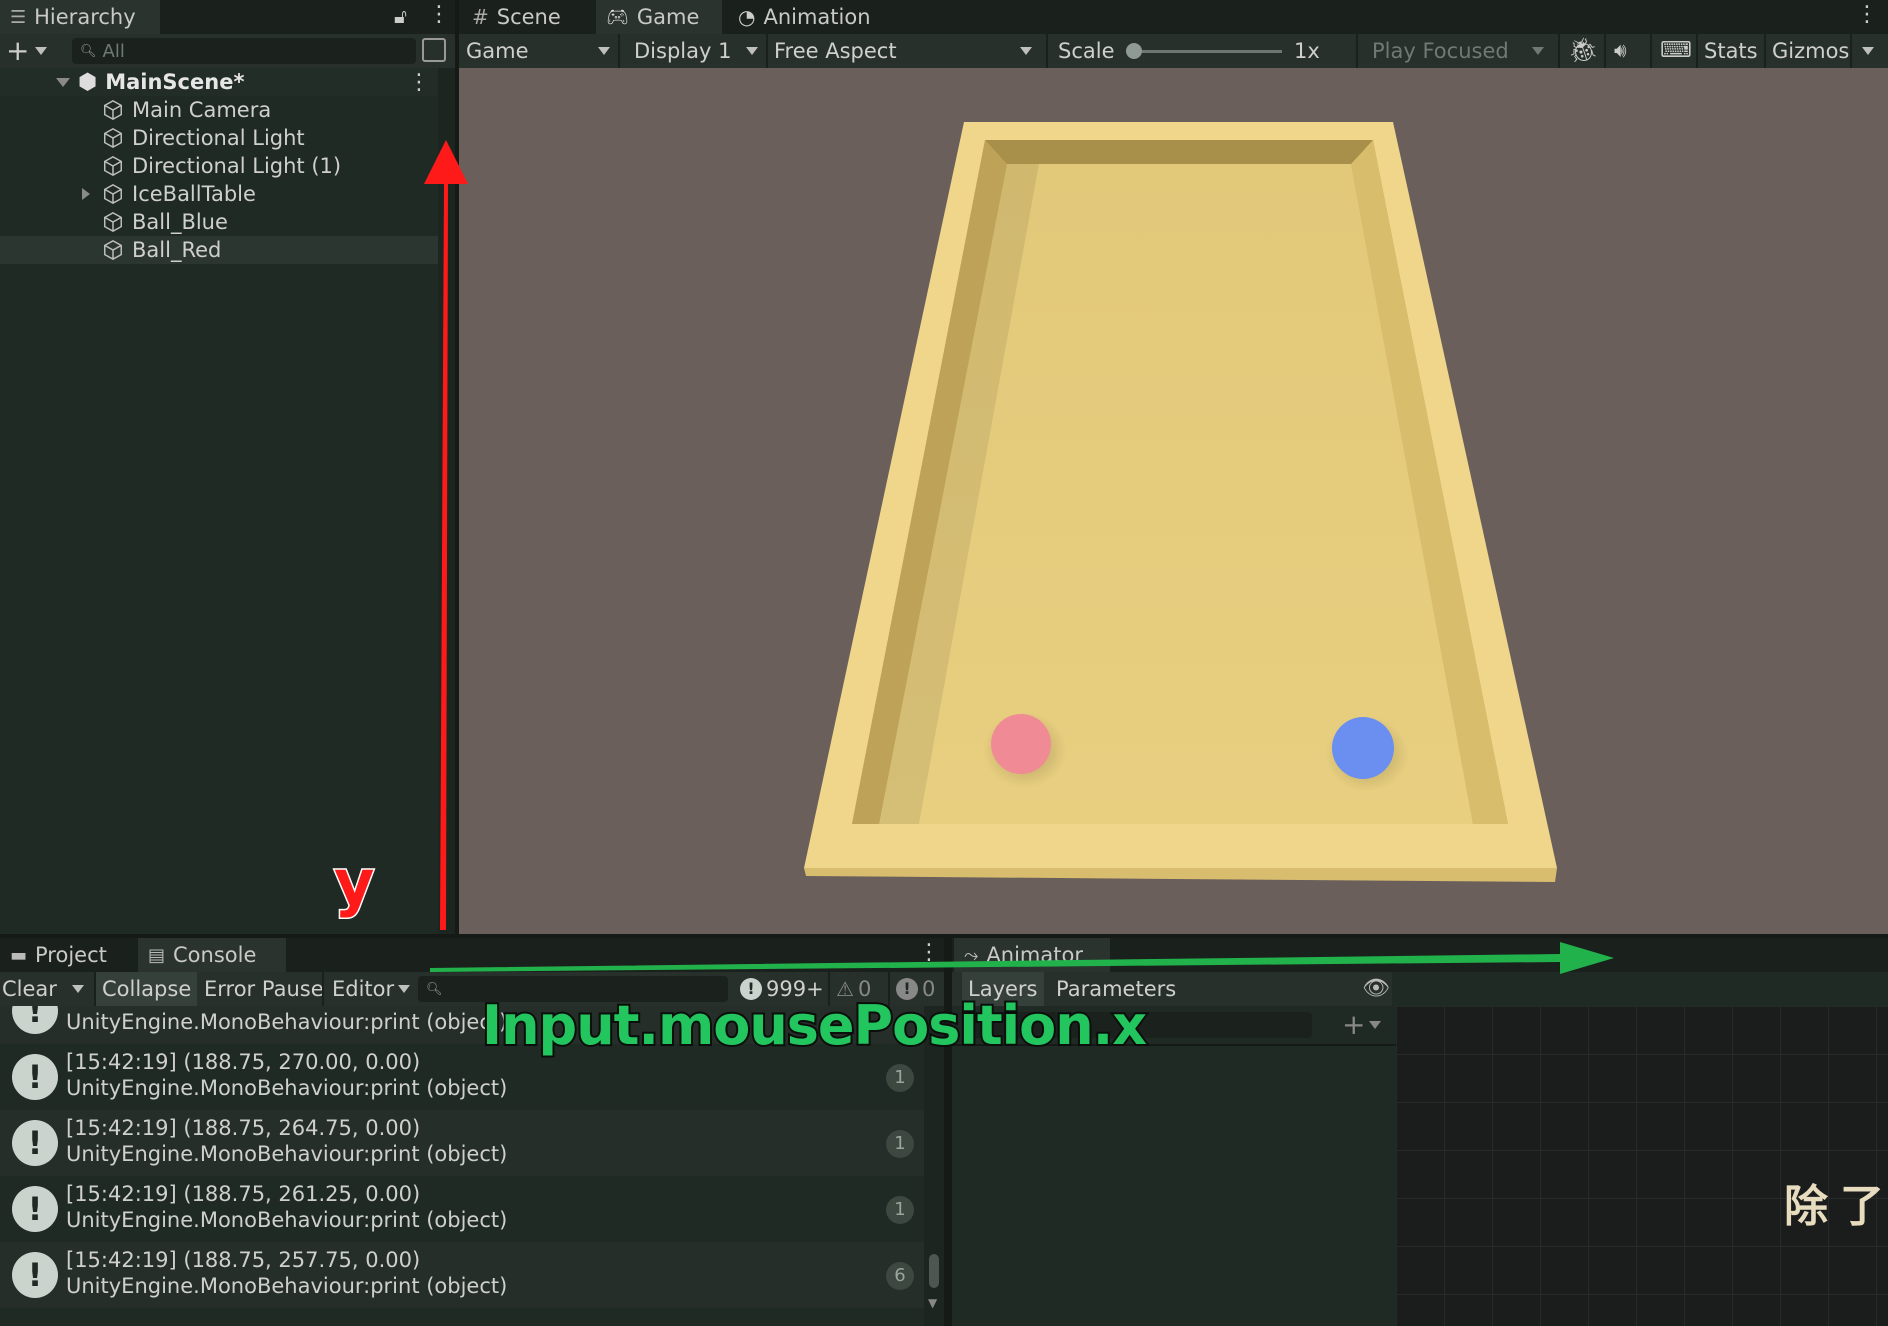 The height and width of the screenshot is (1326, 1888). I want to click on list-item: Ball_Blue, so click(219, 222).